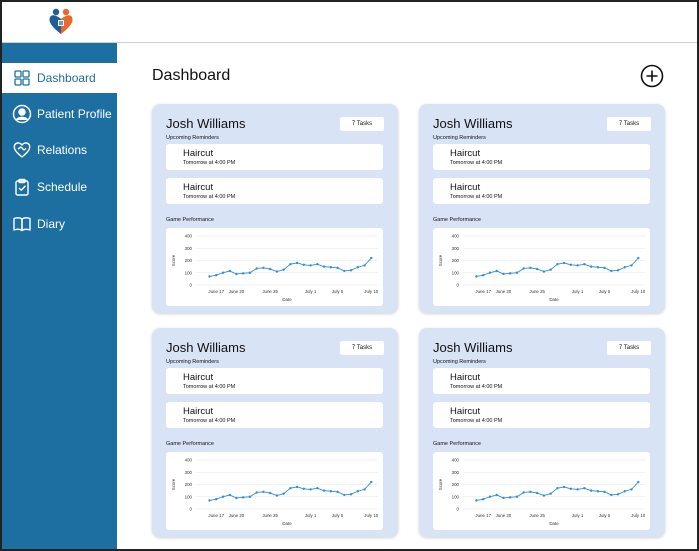 Image resolution: width=699 pixels, height=551 pixels. I want to click on series-line, so click(290, 267).